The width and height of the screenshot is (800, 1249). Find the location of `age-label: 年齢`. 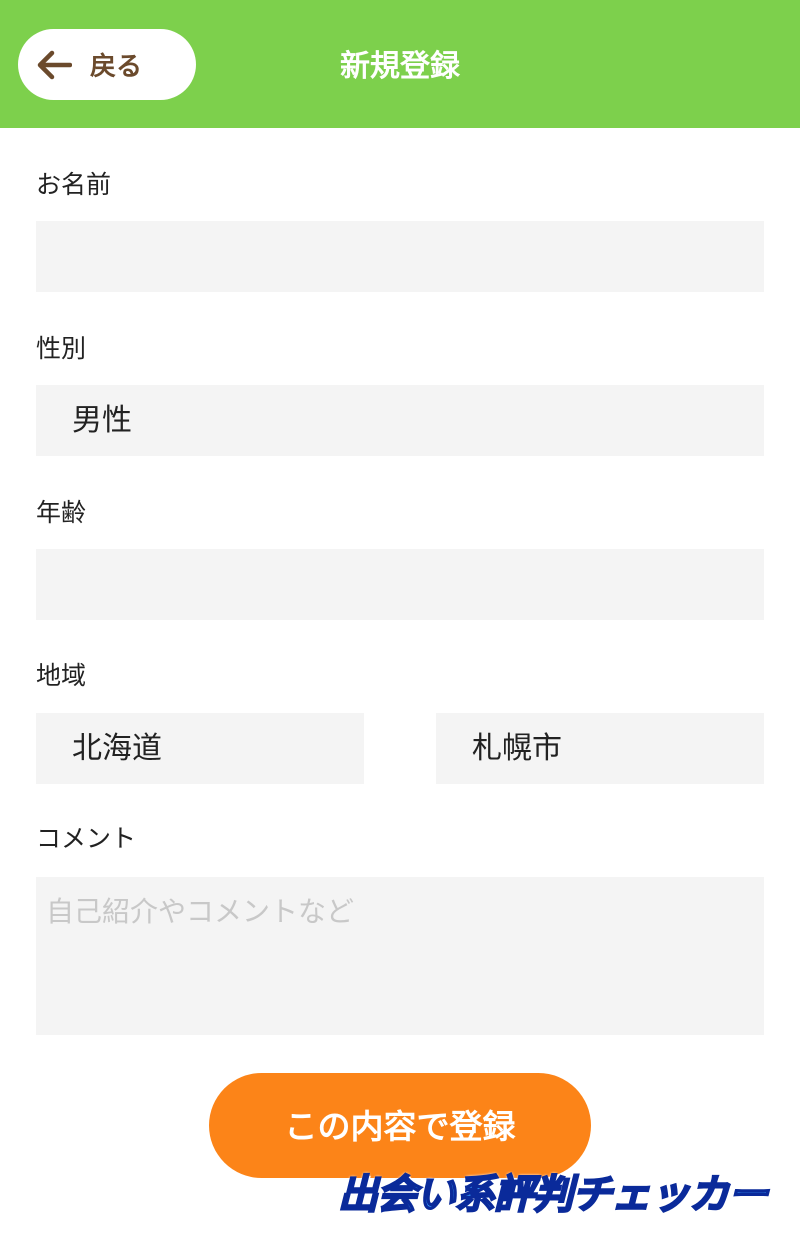

age-label: 年齢 is located at coordinates (61, 512).